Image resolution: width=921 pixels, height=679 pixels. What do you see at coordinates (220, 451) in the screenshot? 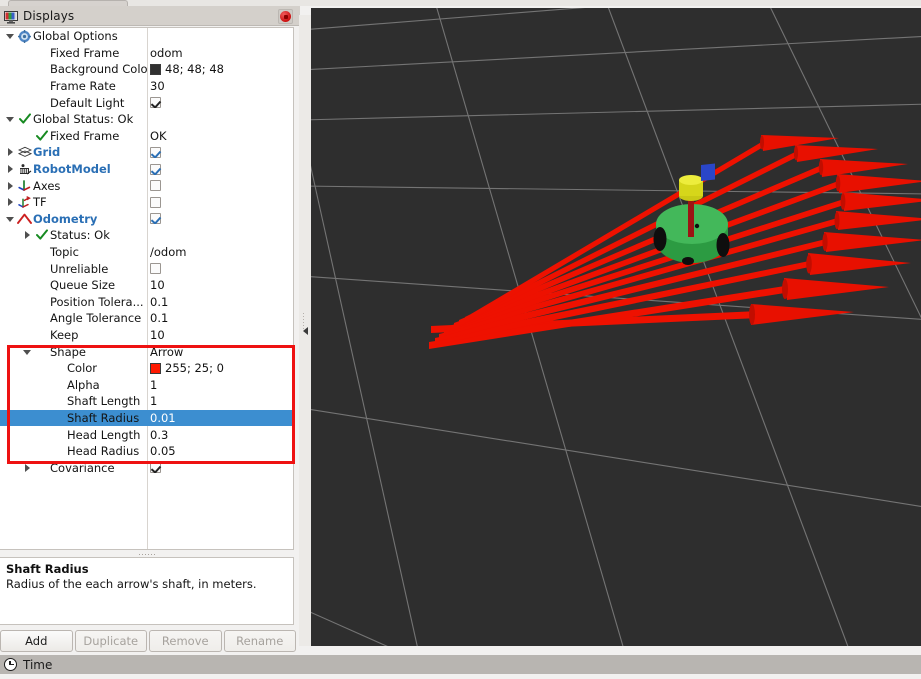
I see `tree-row-value-cell: 0.05` at bounding box center [220, 451].